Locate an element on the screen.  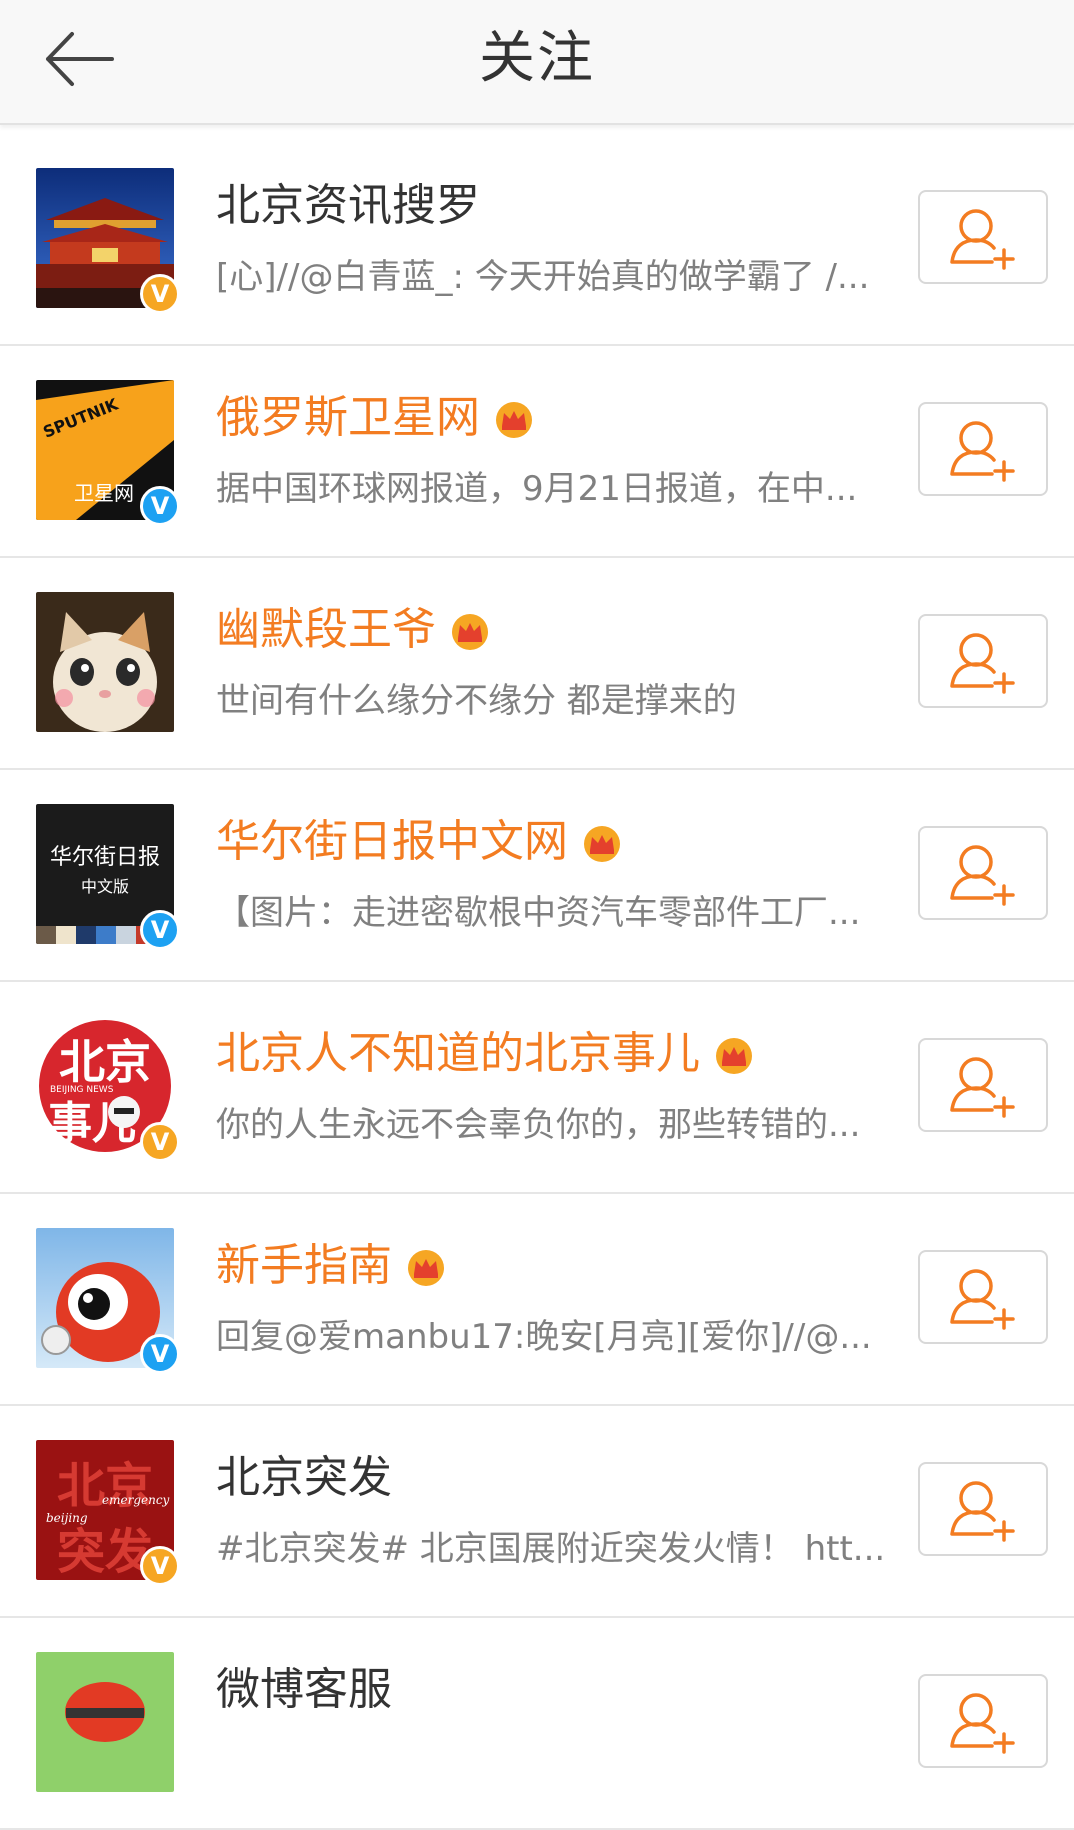
page-title: 关注 is located at coordinates (537, 58).